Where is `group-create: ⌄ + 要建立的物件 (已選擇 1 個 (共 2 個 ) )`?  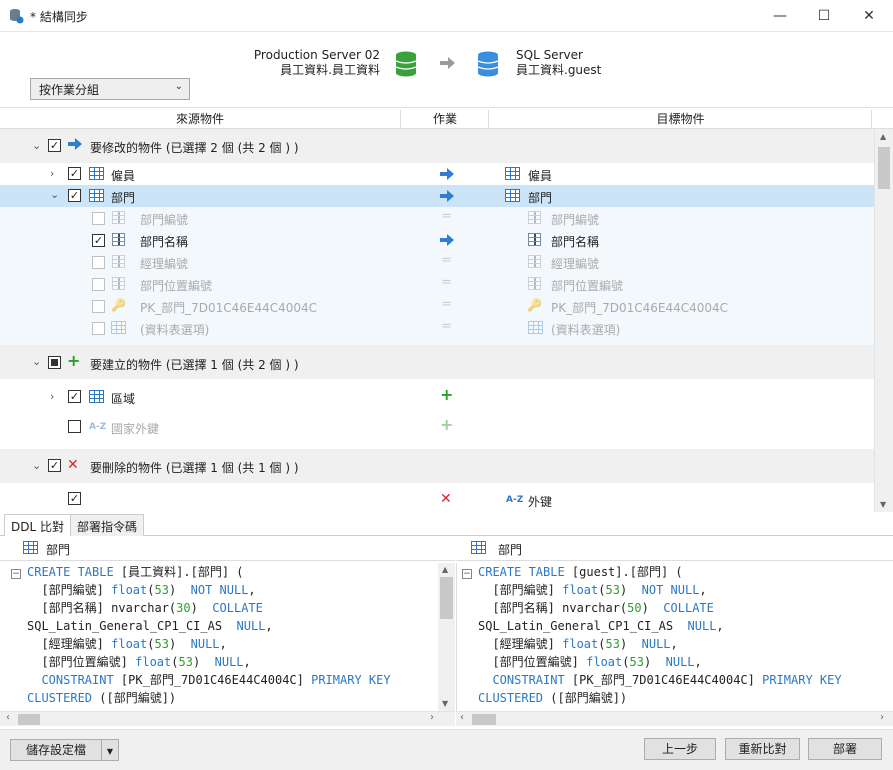 group-create: ⌄ + 要建立的物件 (已選擇 1 個 (共 2 個 ) ) is located at coordinates (437, 362).